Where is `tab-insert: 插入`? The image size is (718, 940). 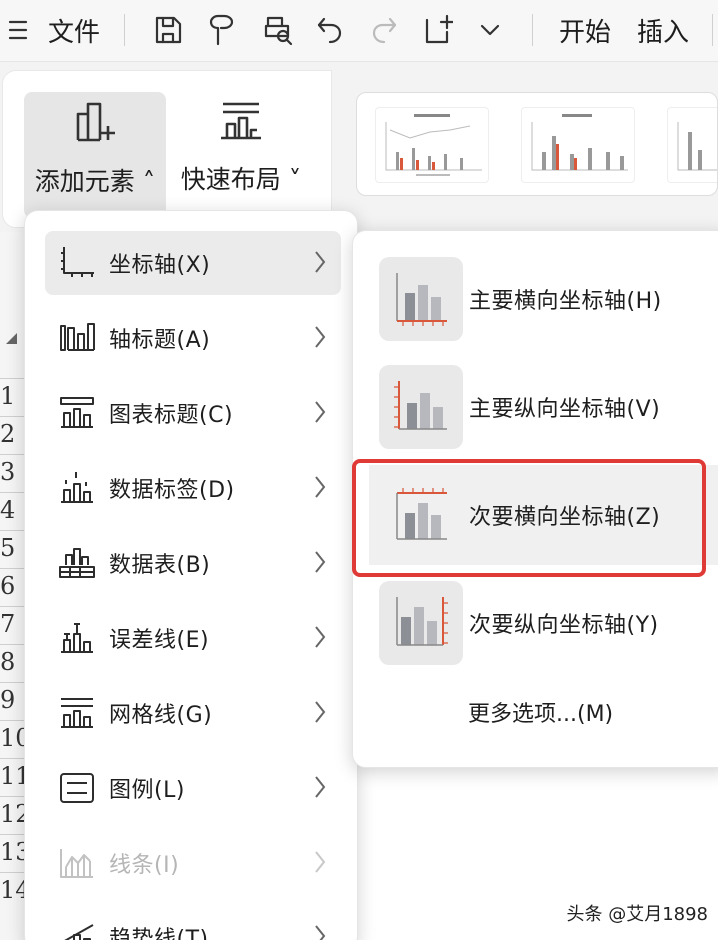 tab-insert: 插入 is located at coordinates (663, 30).